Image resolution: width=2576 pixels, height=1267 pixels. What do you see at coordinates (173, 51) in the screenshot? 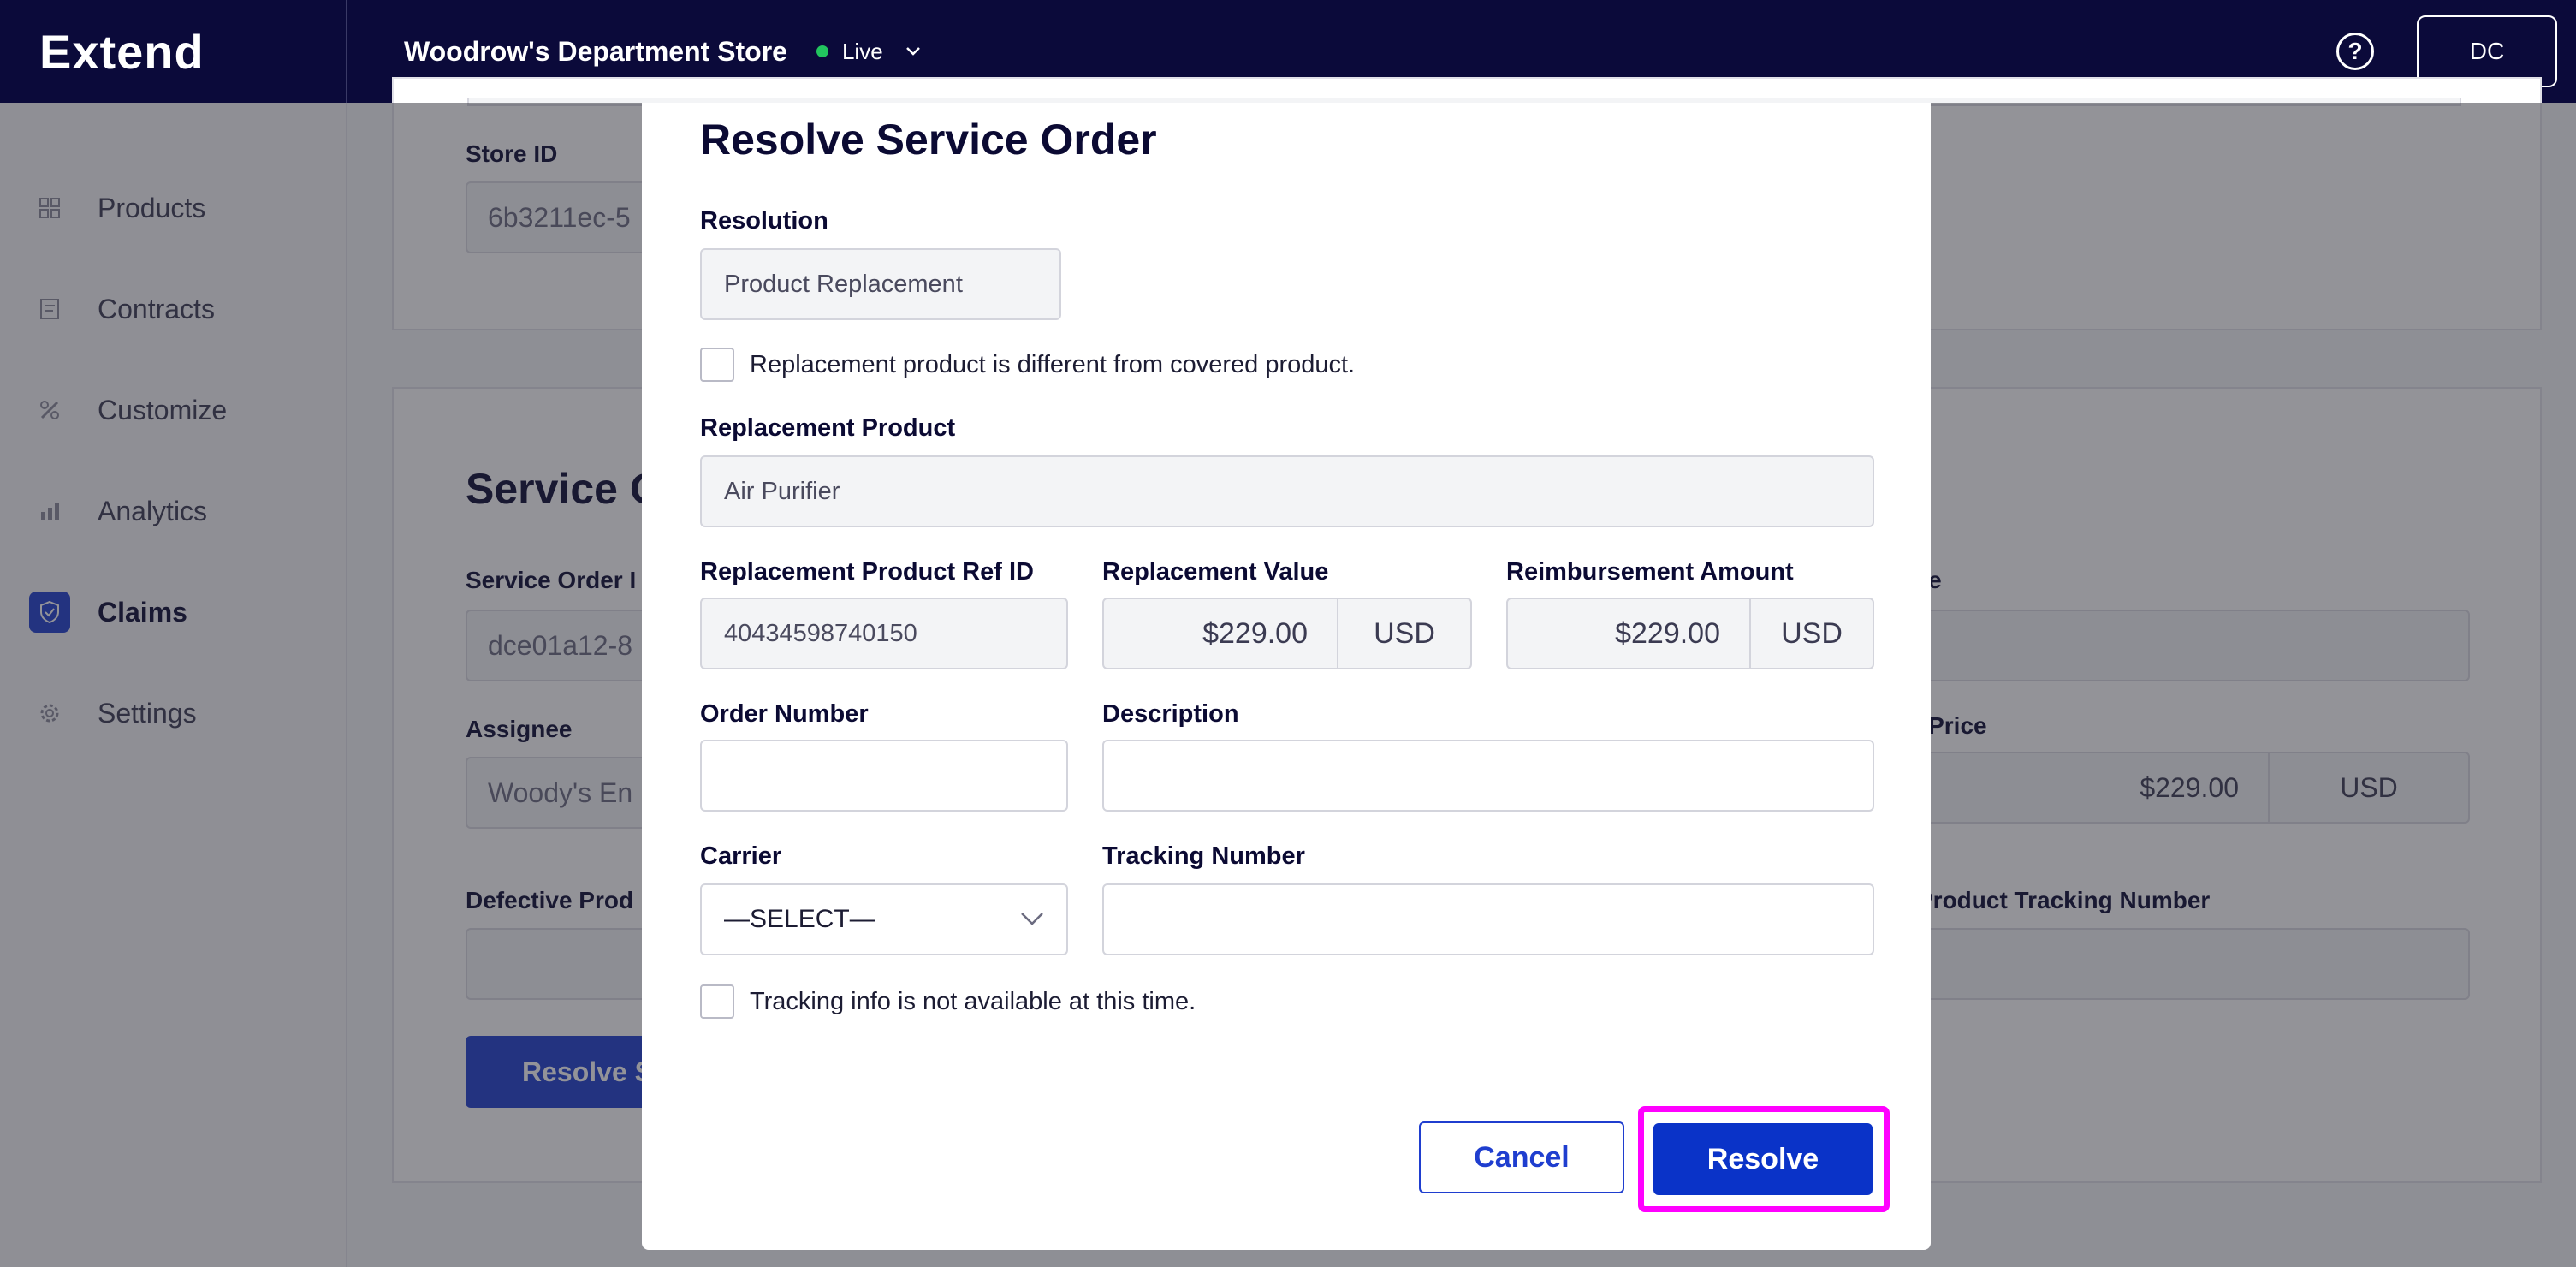
I see `extend-logo: Extend` at bounding box center [173, 51].